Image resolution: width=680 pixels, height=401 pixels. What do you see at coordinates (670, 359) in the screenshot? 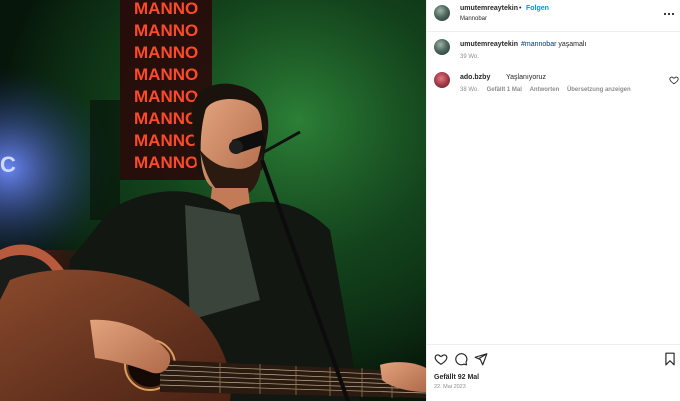
I see `save-bookmark-icon` at bounding box center [670, 359].